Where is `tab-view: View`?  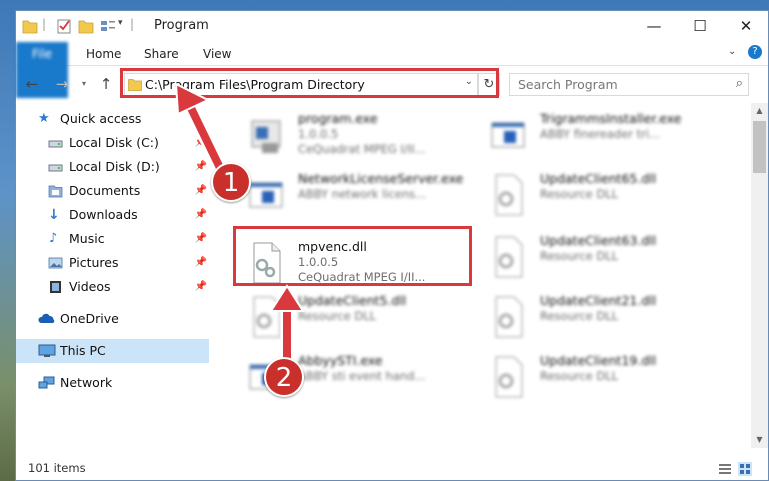 tab-view: View is located at coordinates (217, 54).